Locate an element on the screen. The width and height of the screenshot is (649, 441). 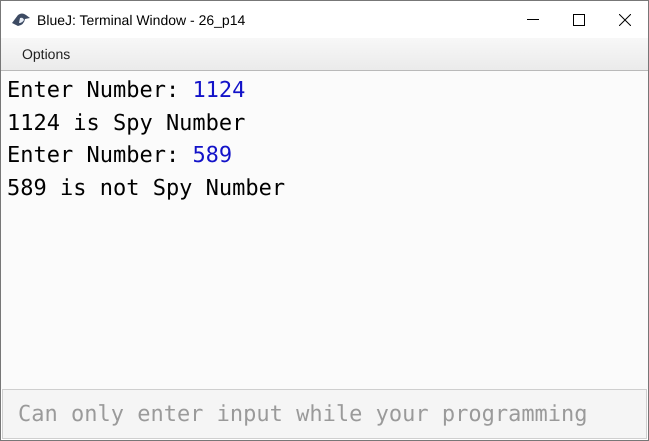
input-field: Can only enter input while your programming is located at coordinates (324, 414).